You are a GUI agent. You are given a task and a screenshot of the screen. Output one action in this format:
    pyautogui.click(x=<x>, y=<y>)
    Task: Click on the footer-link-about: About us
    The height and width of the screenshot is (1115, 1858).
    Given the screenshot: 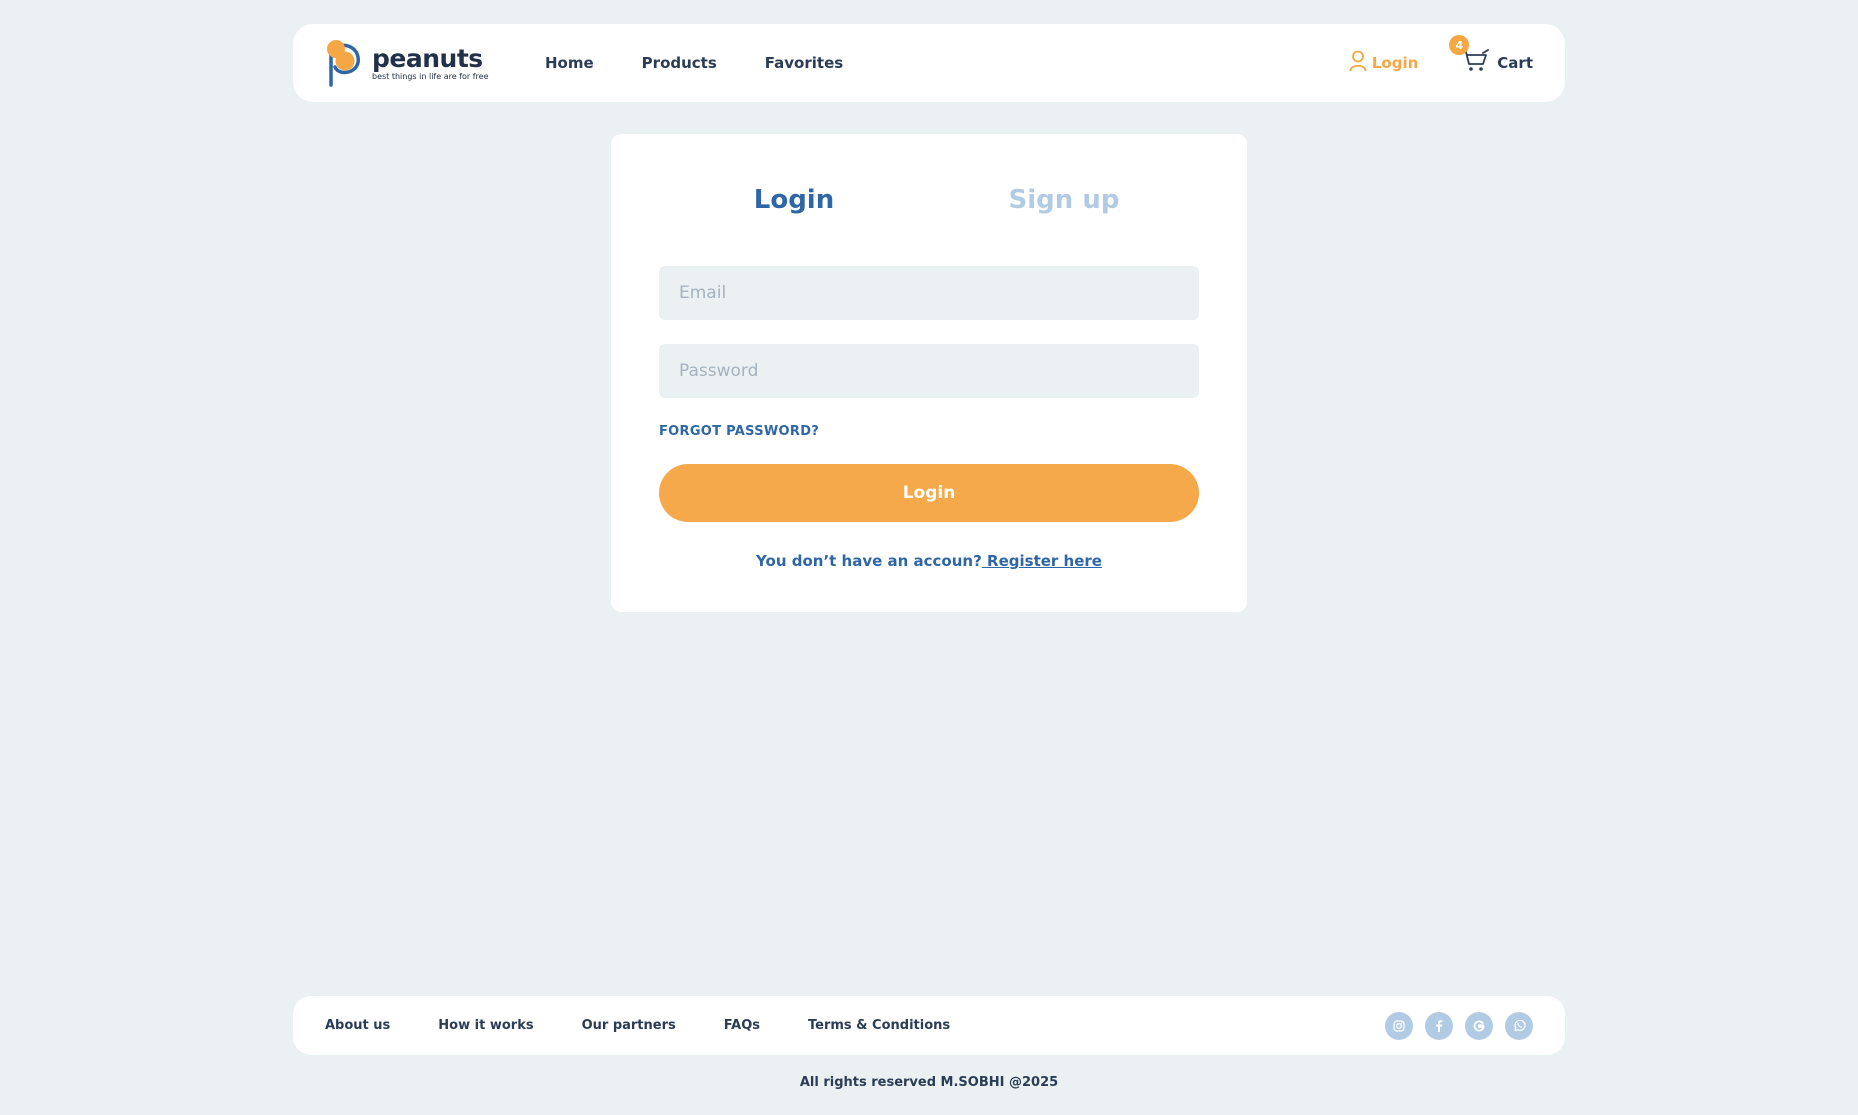 What is the action you would take?
    pyautogui.click(x=357, y=1025)
    